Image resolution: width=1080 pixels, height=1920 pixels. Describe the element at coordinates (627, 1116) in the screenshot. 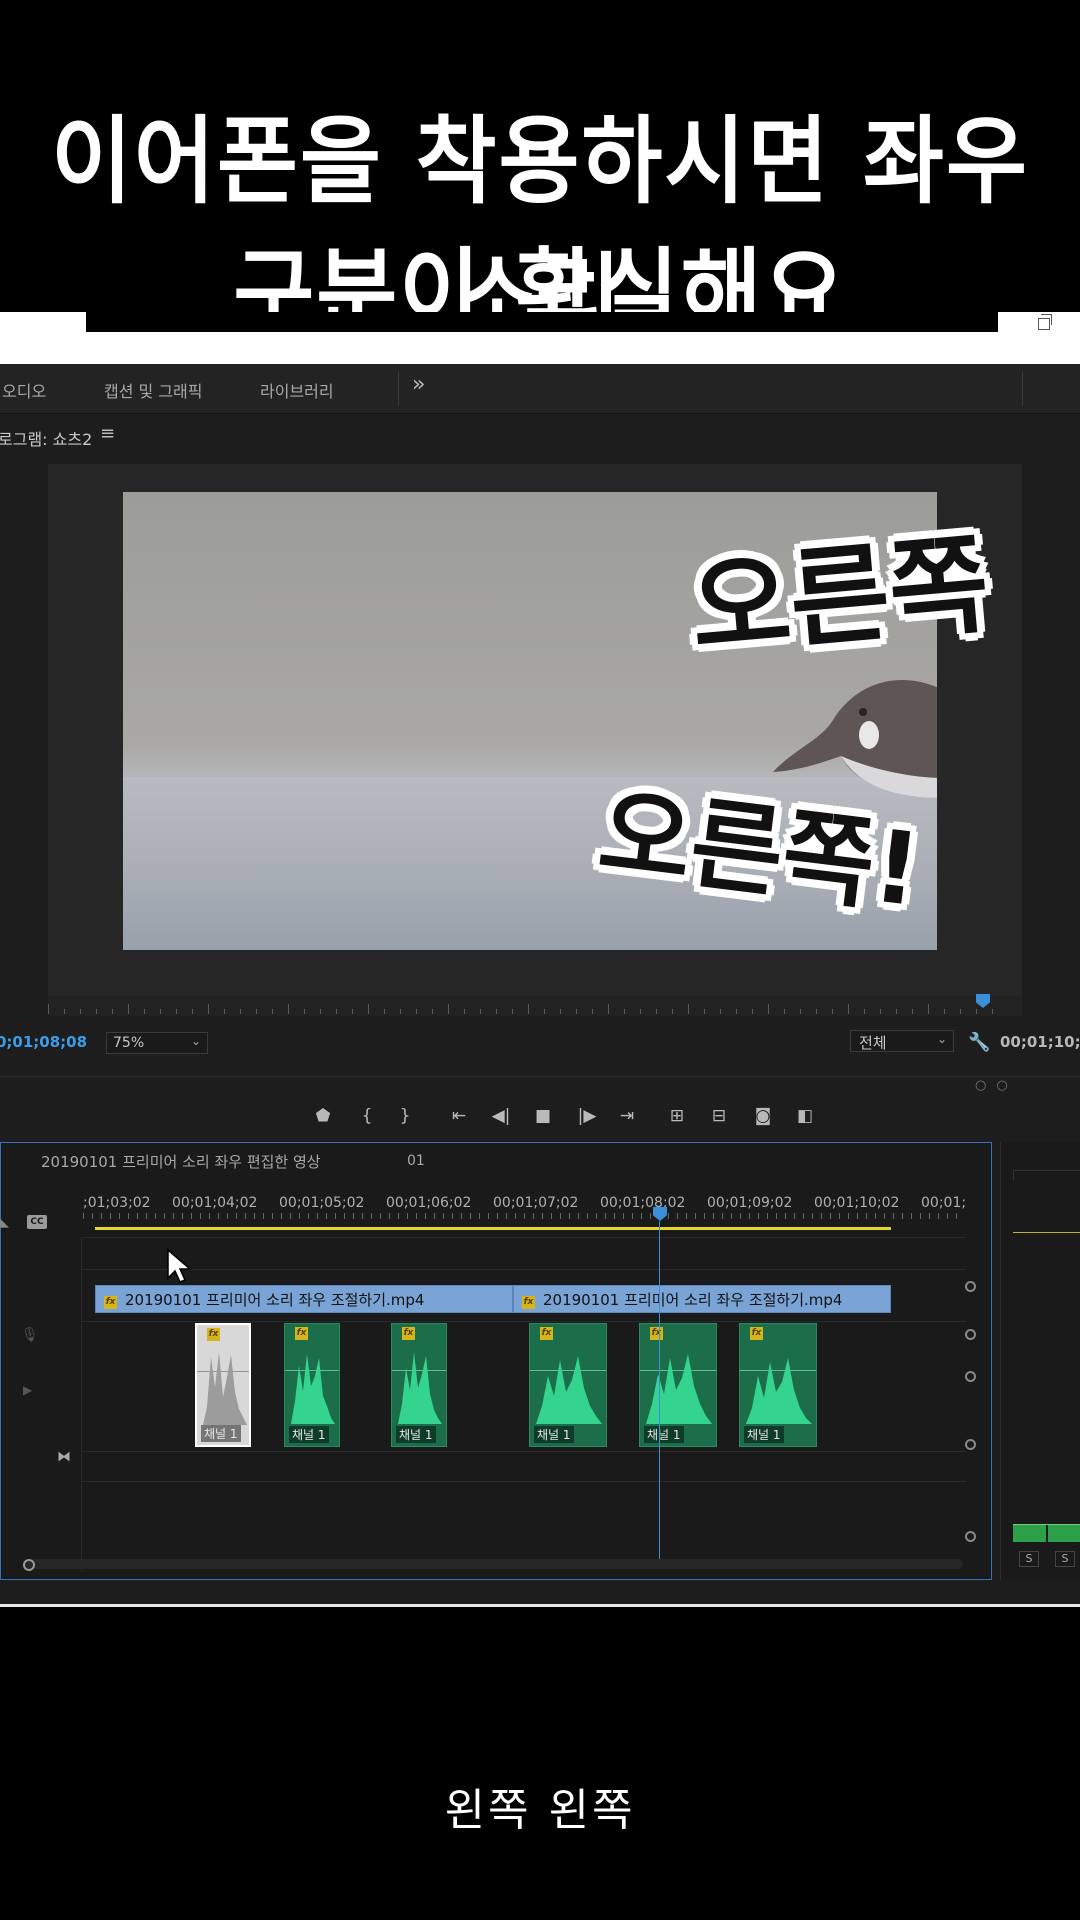

I see `go-to-out-icon: ⇥` at that location.